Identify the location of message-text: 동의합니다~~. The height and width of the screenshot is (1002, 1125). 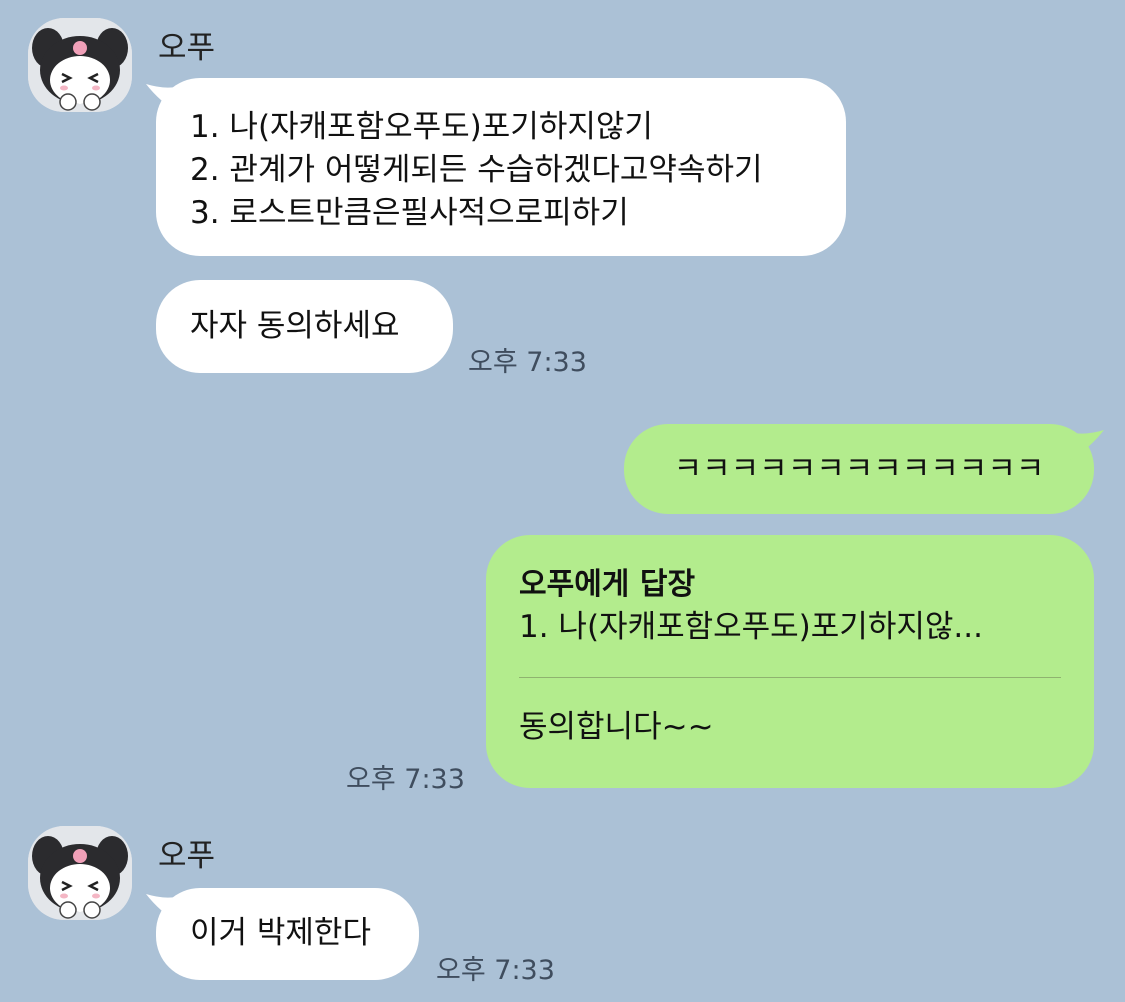
(616, 727).